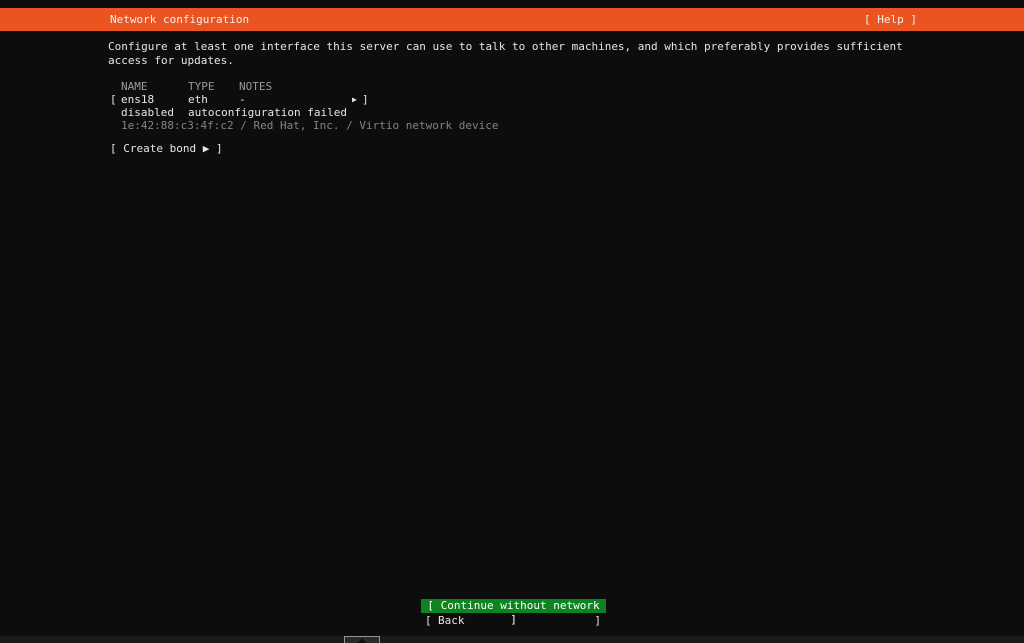  What do you see at coordinates (134, 86) in the screenshot?
I see `column-header-name: NAME` at bounding box center [134, 86].